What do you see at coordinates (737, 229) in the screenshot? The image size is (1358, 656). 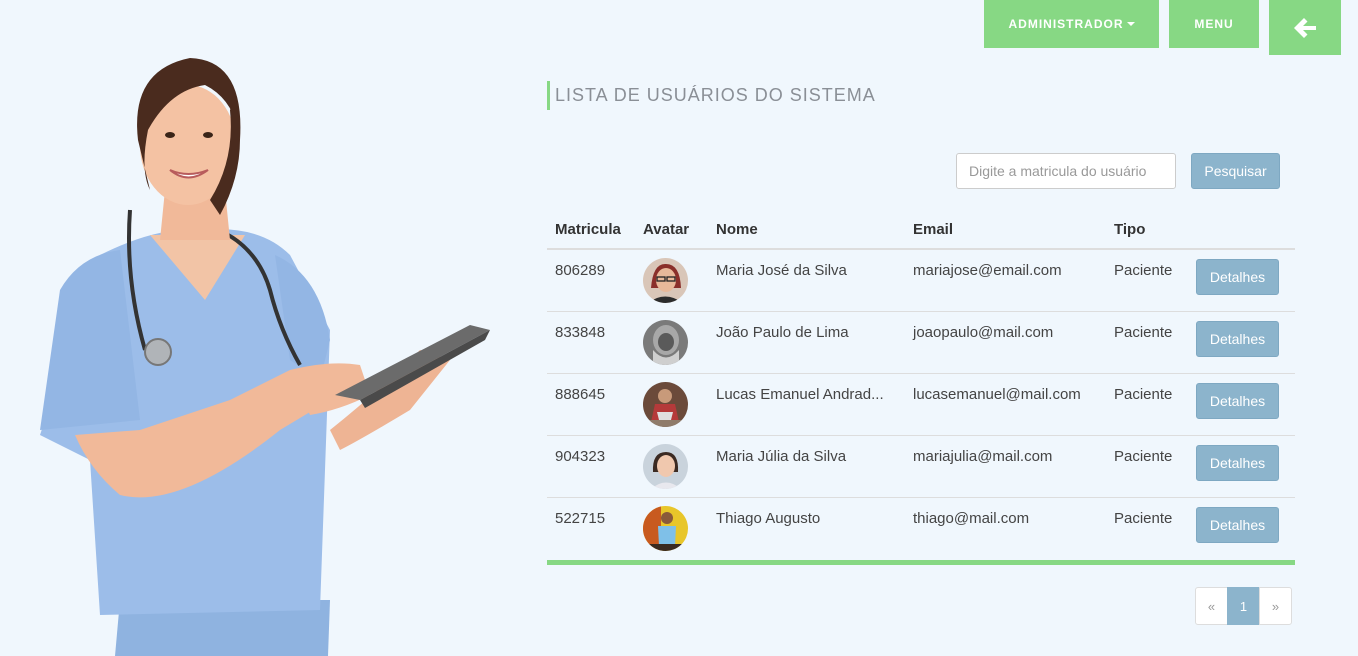 I see `column-header-nome: Nome` at bounding box center [737, 229].